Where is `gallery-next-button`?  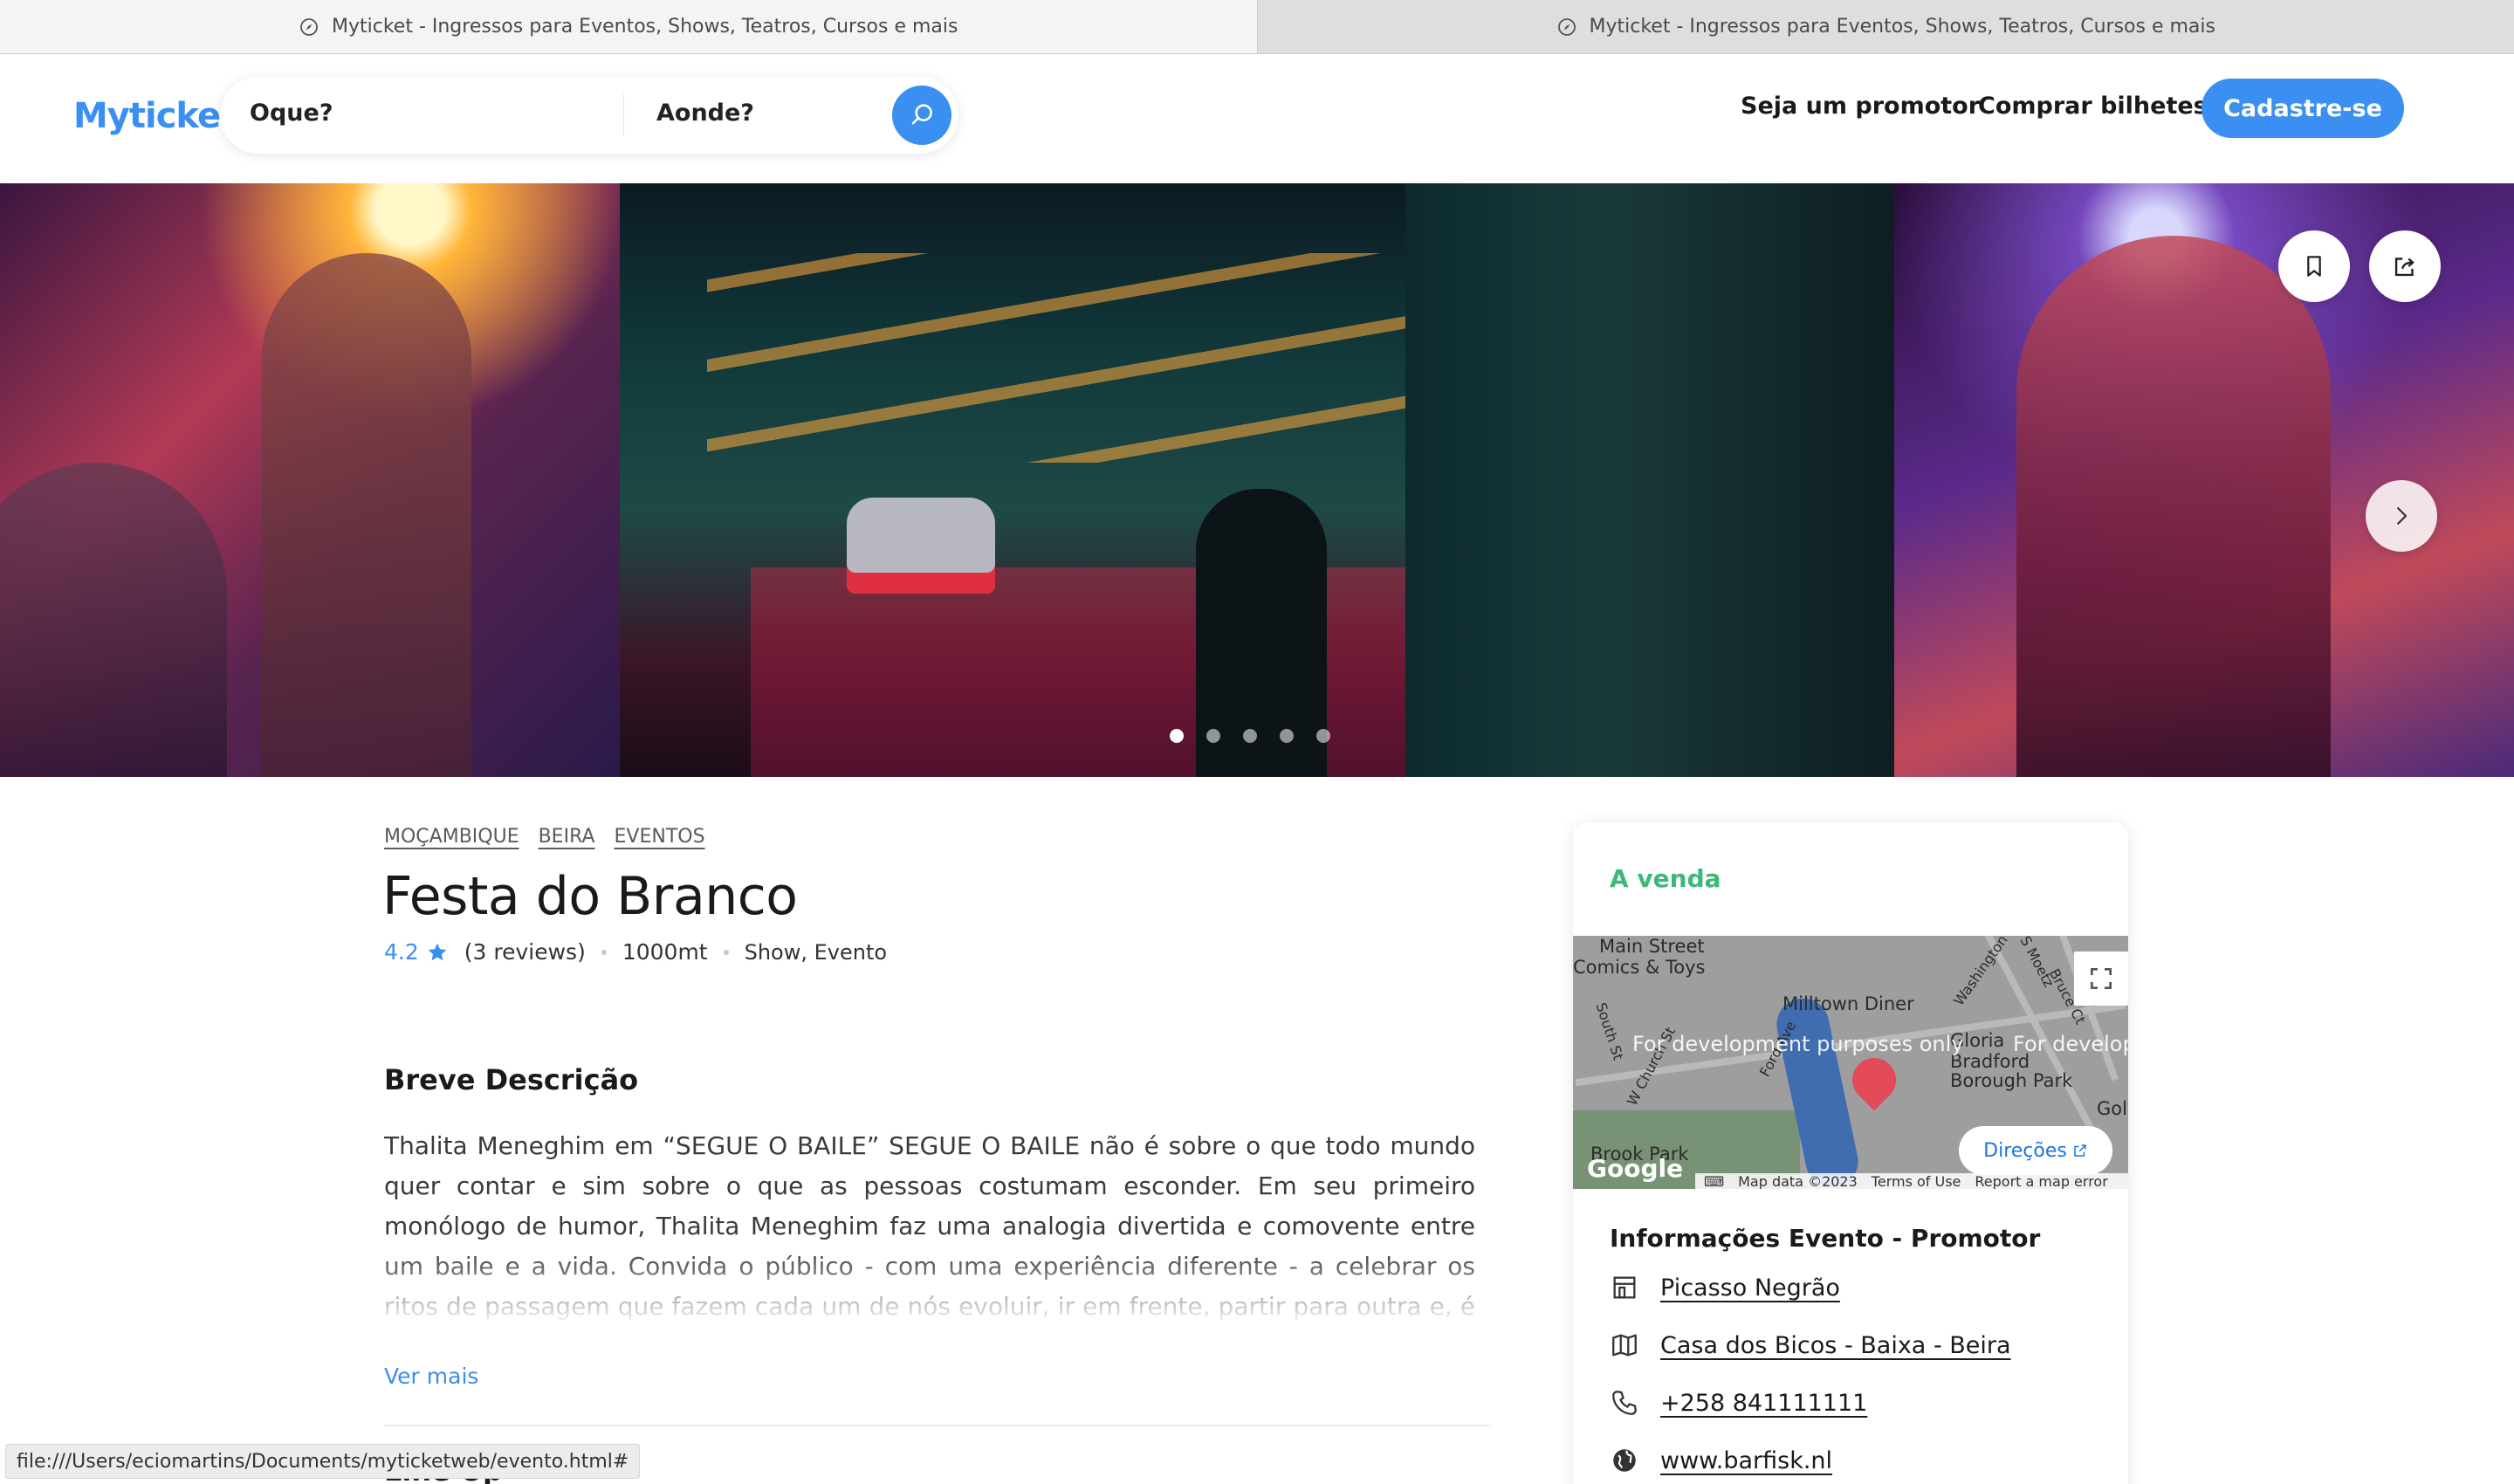 gallery-next-button is located at coordinates (2401, 516).